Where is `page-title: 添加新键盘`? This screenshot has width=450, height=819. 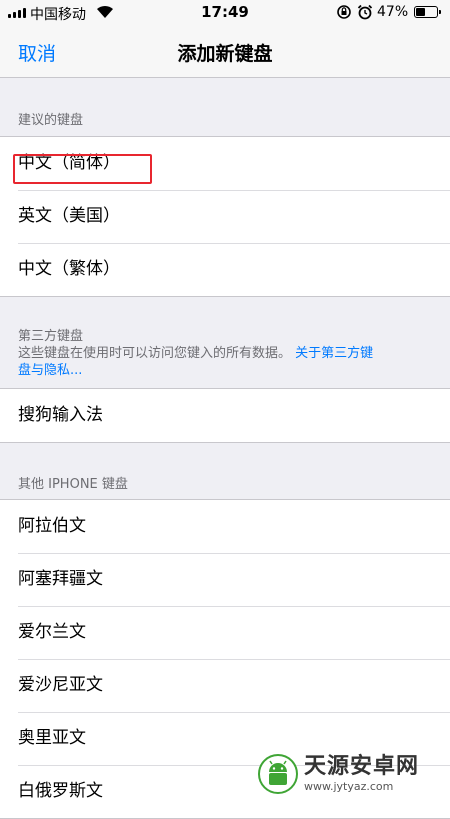
page-title: 添加新键盘 is located at coordinates (225, 54).